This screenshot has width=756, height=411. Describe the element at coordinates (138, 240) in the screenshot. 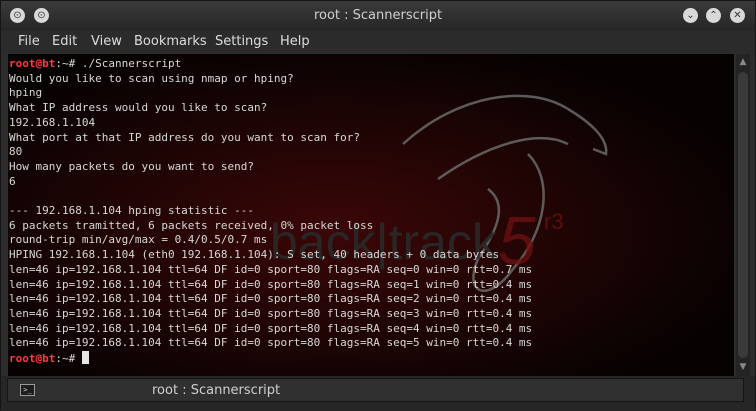

I see `line-text: round-trip min/avg/max = 0.4/0.5/0.7 ms` at that location.